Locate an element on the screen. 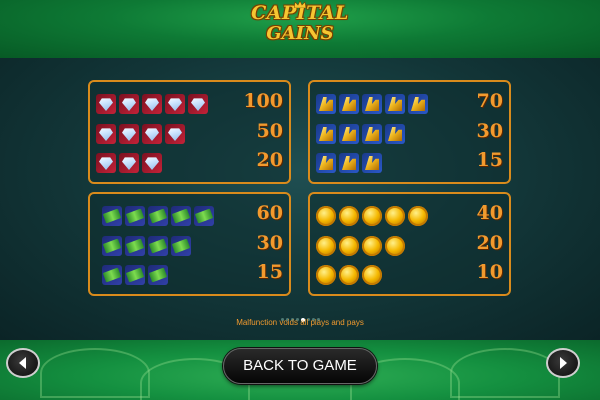 Image resolution: width=600 pixels, height=400 pixels. paytable-row: 70 is located at coordinates (409, 103).